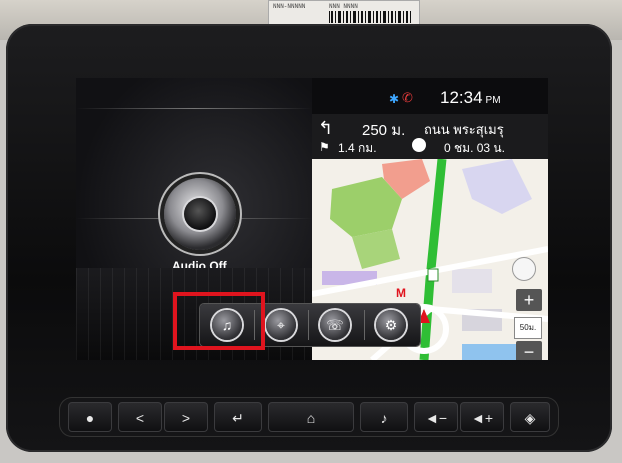 The height and width of the screenshot is (463, 622). I want to click on volume-down-button: ◄−, so click(436, 417).